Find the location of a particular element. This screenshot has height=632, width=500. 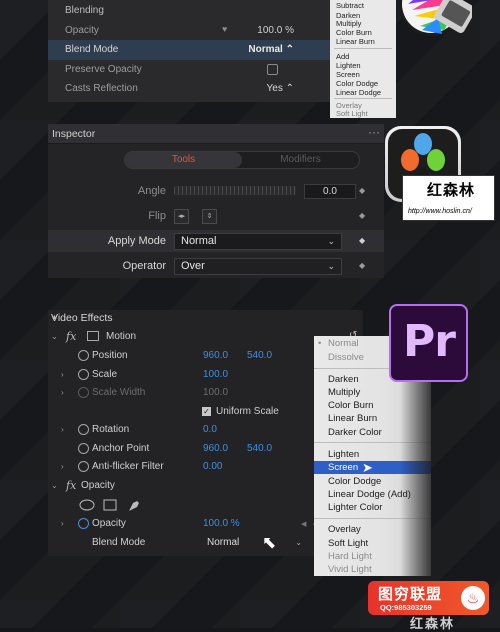

fcp-menu-item: Linear Burn is located at coordinates (355, 41).